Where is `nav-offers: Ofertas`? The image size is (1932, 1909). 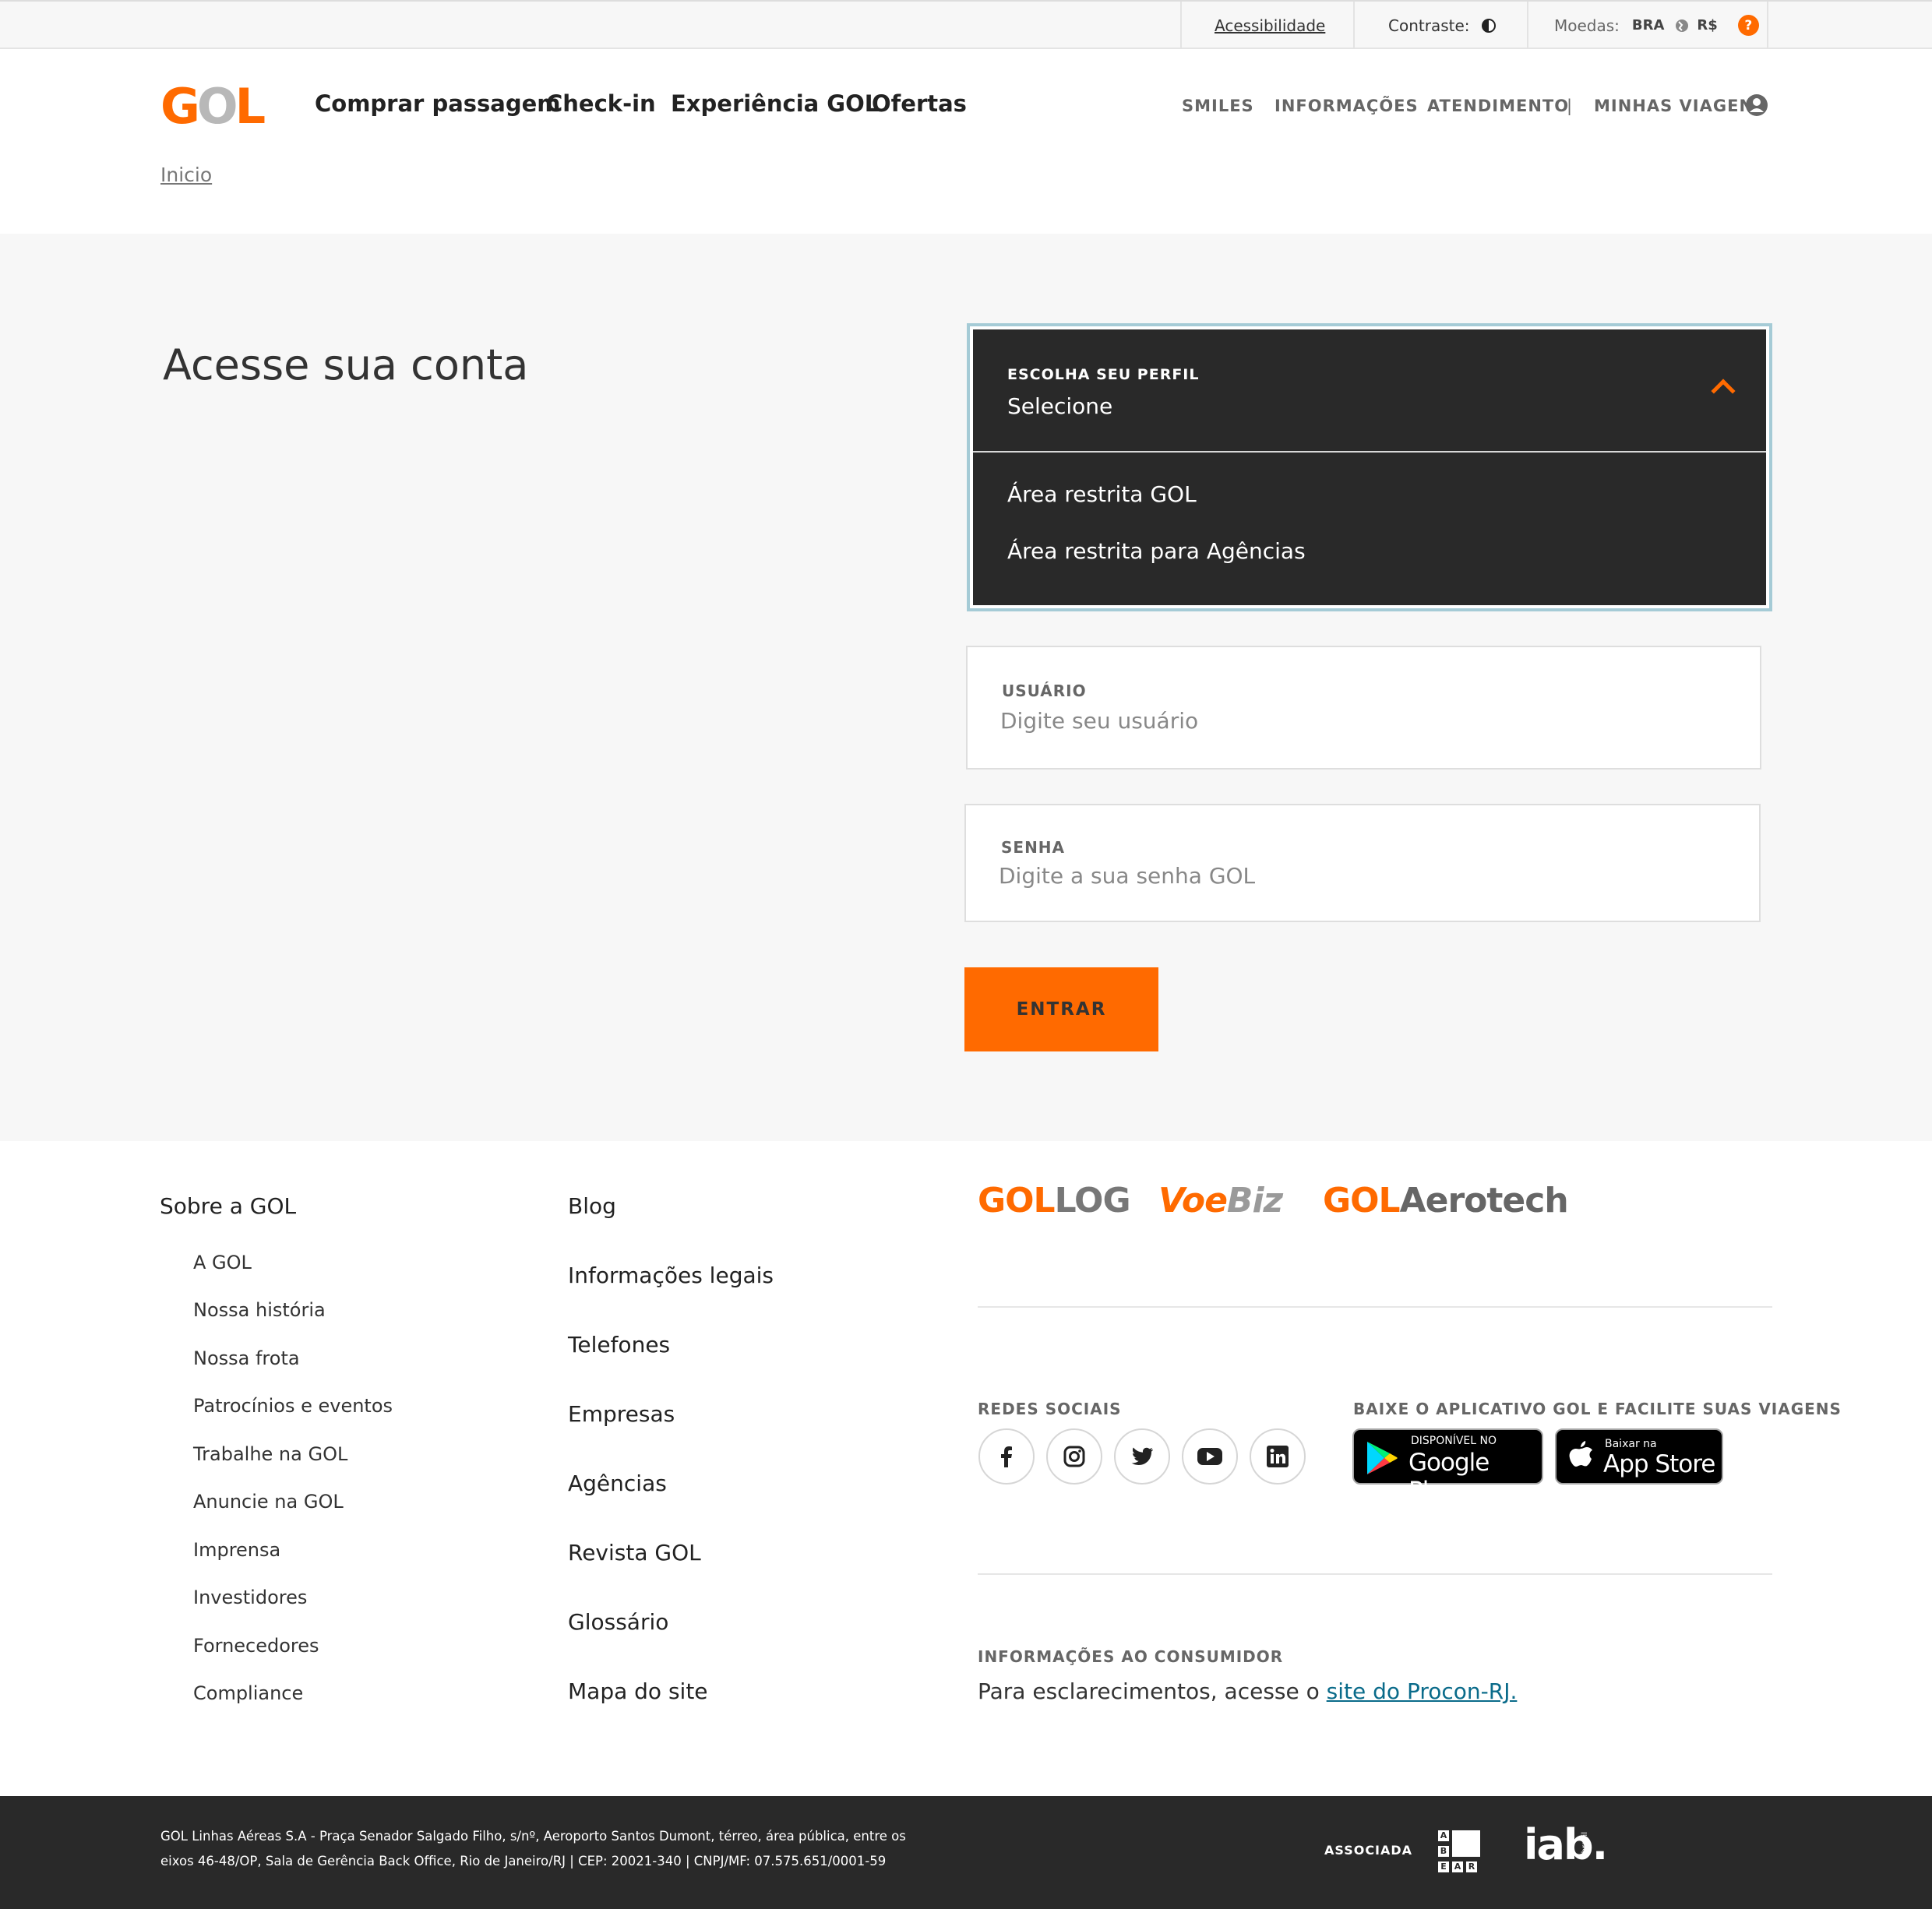
nav-offers: Ofertas is located at coordinates (919, 103).